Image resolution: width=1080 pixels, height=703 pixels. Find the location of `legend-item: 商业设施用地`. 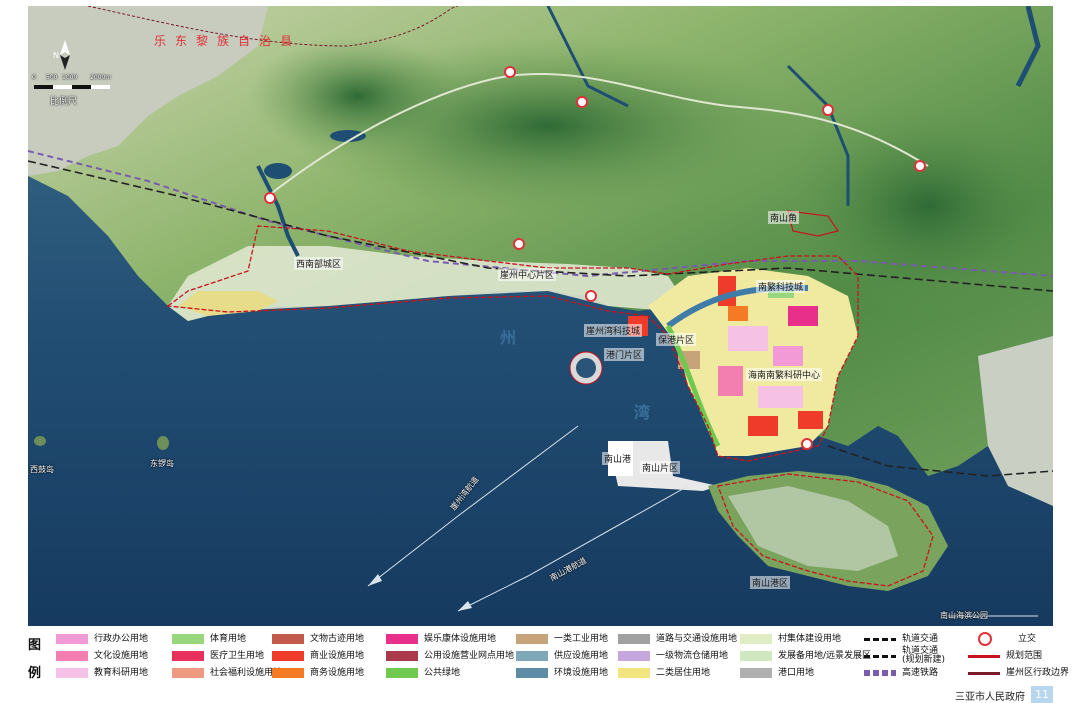

legend-item: 商业设施用地 is located at coordinates (318, 656).